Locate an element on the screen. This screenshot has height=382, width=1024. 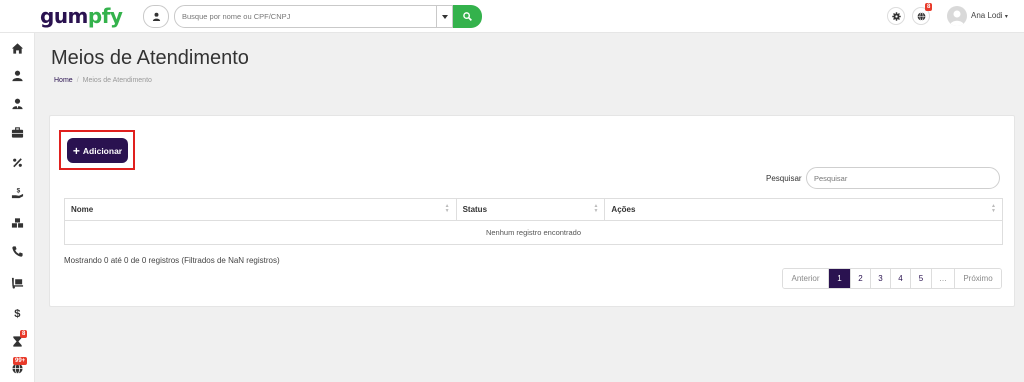
sidebar-item-globe: 99+ is located at coordinates (17, 368).